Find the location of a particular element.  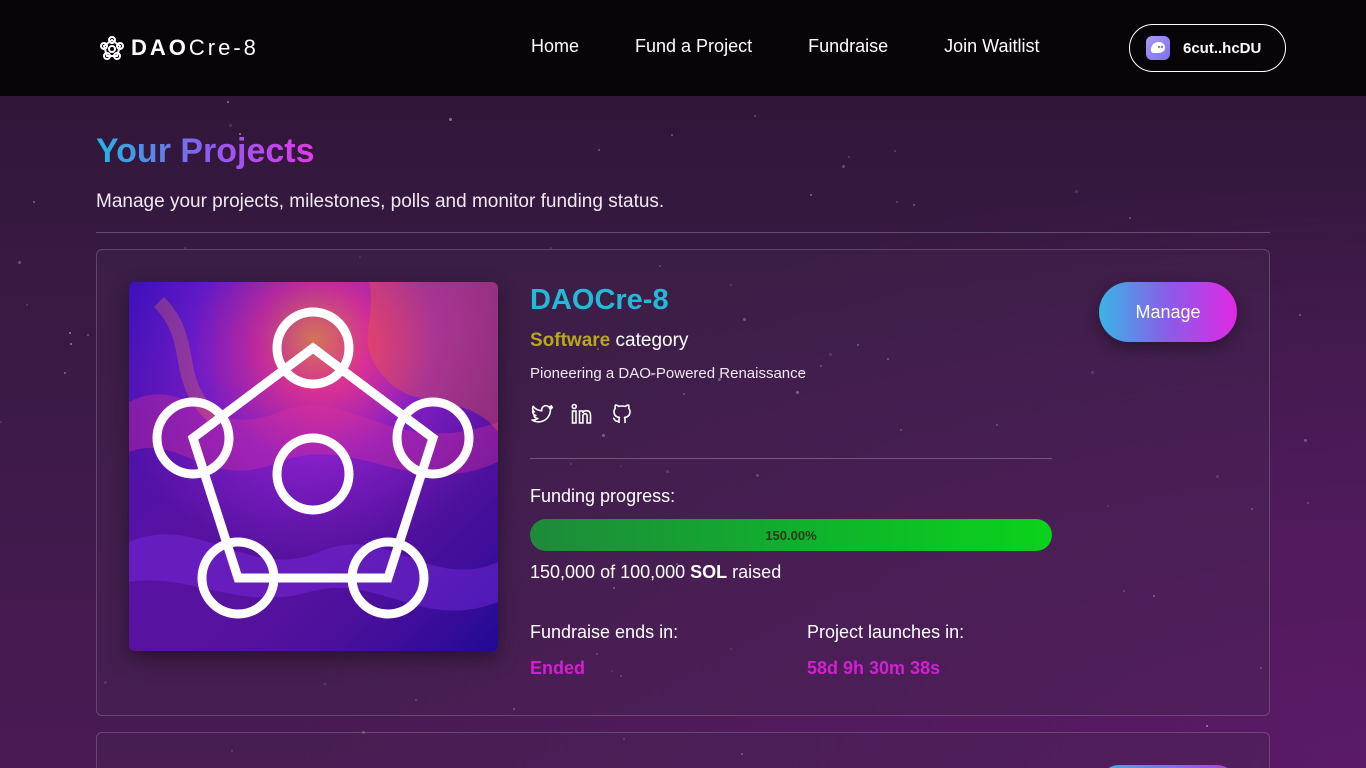

wallet-button: 6cut..hcDU is located at coordinates (1207, 48).